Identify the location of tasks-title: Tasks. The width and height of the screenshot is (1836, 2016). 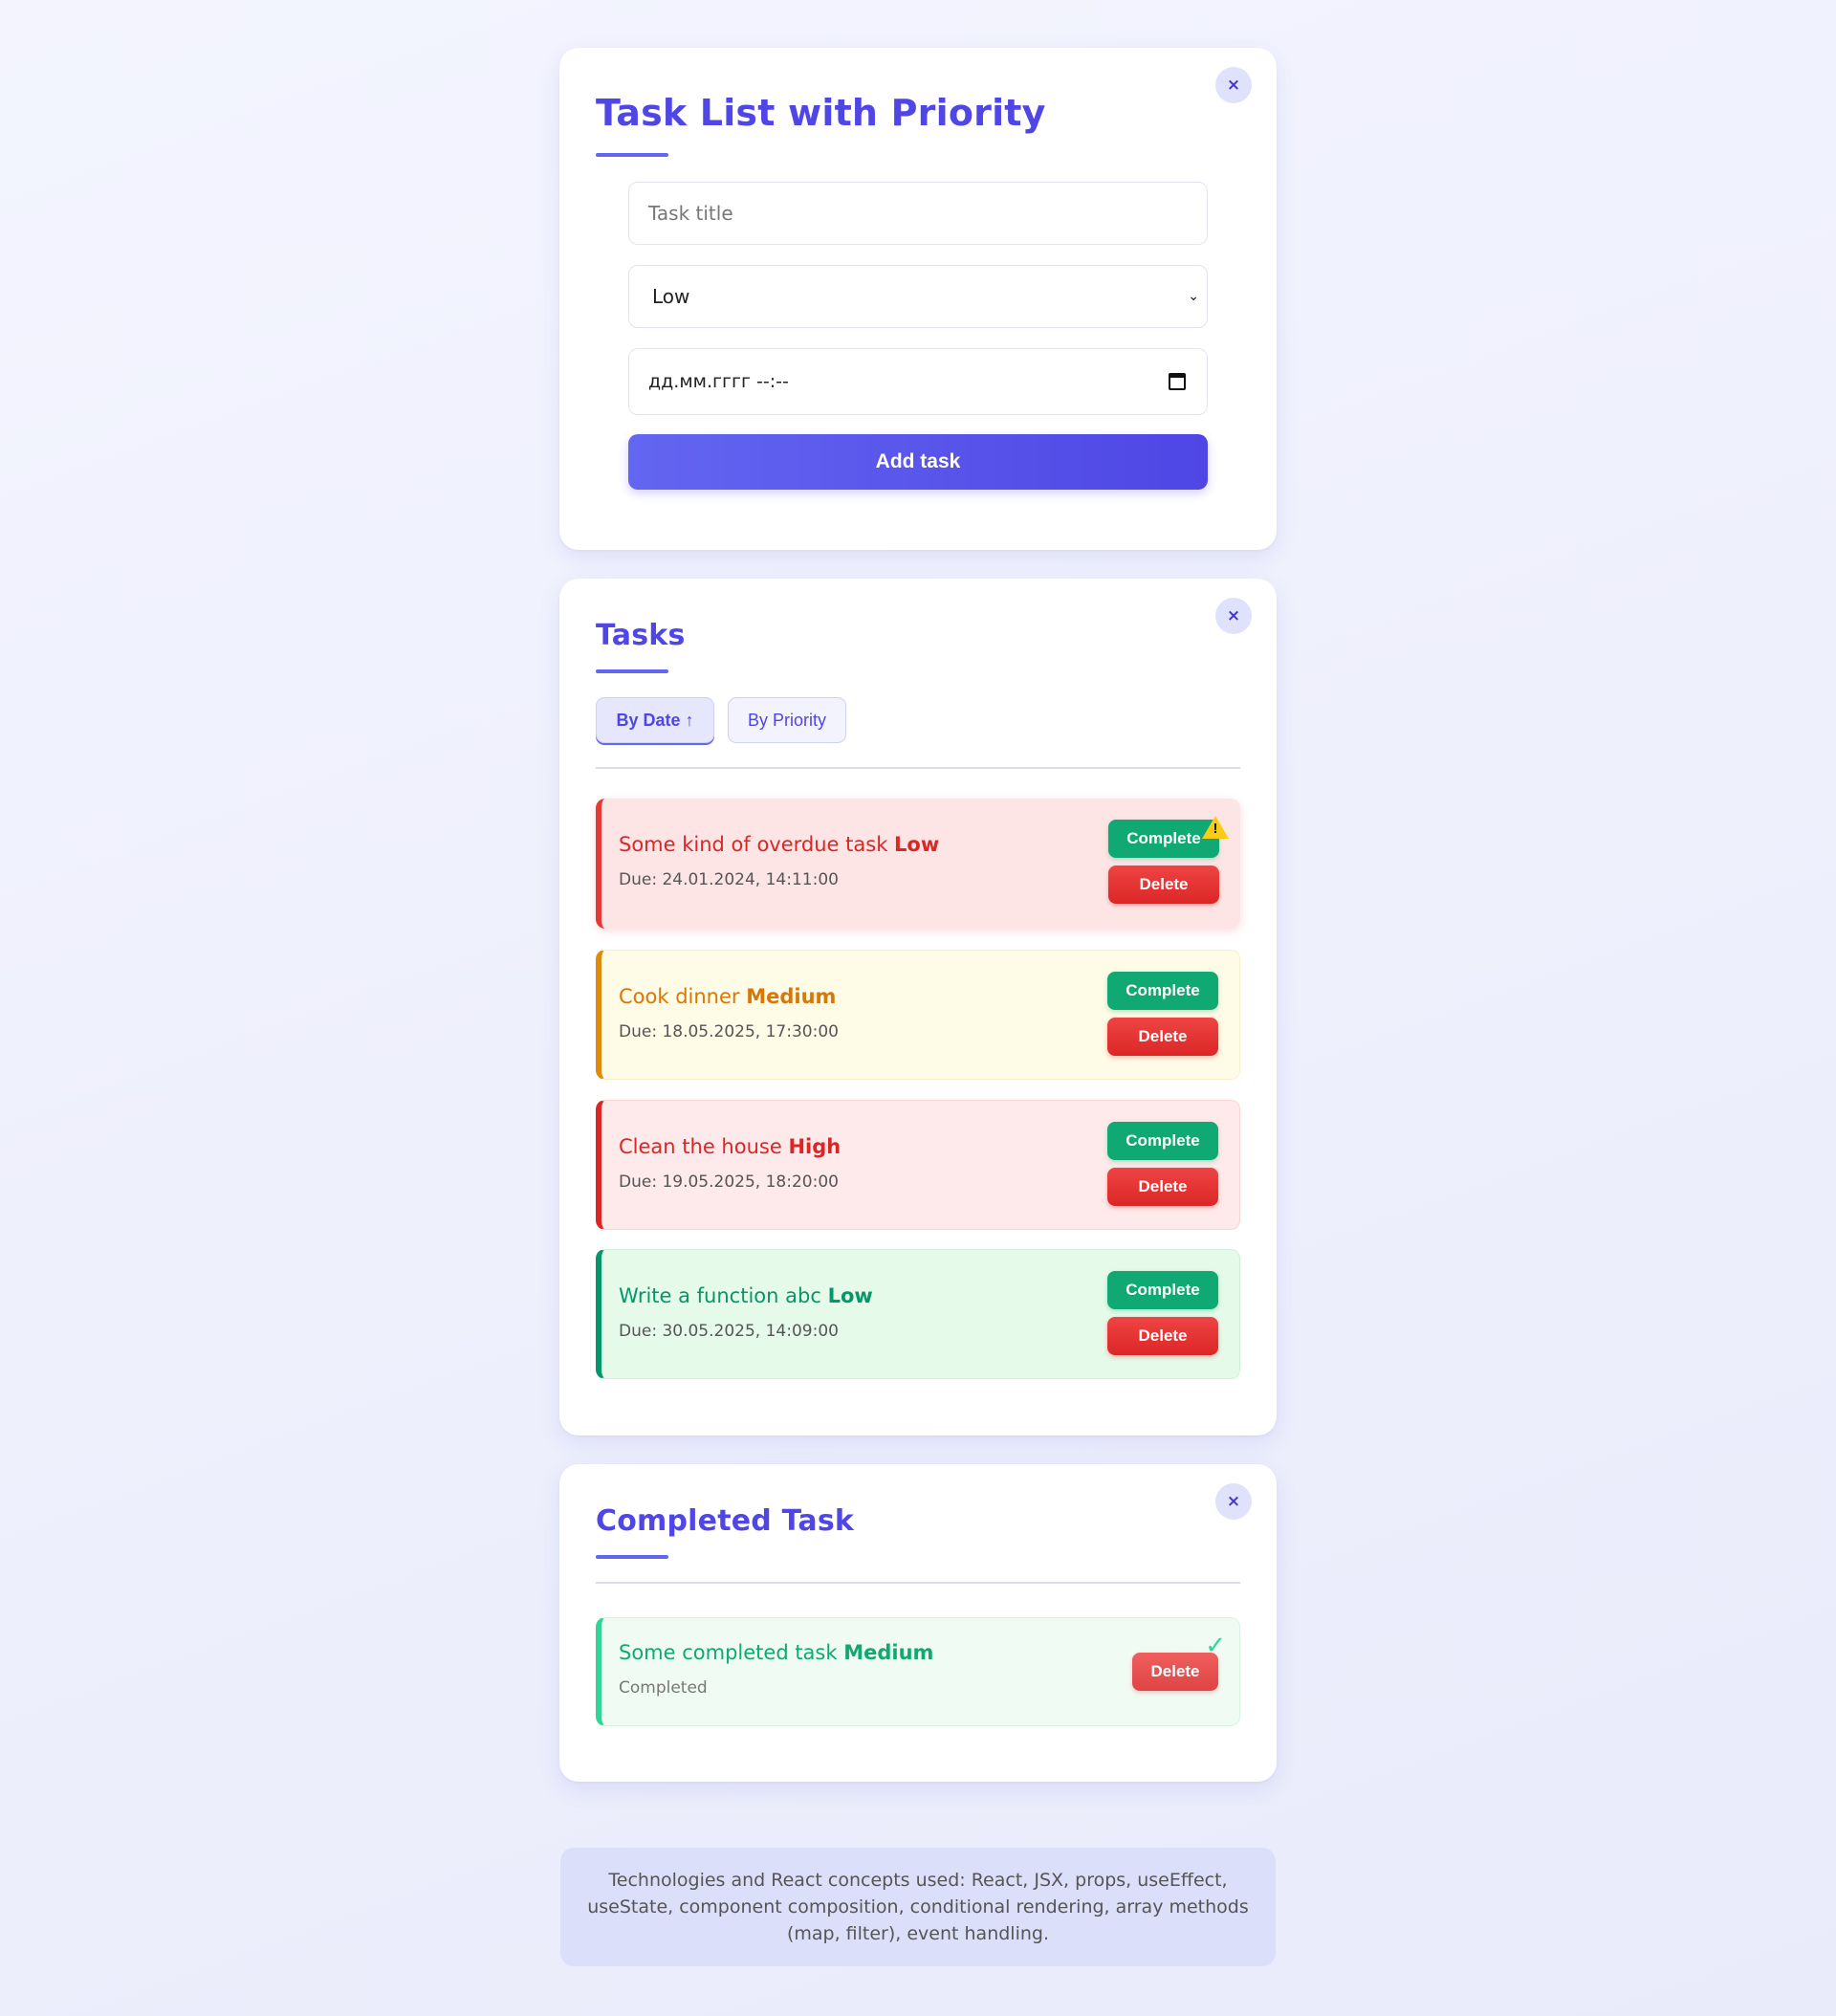
(641, 635).